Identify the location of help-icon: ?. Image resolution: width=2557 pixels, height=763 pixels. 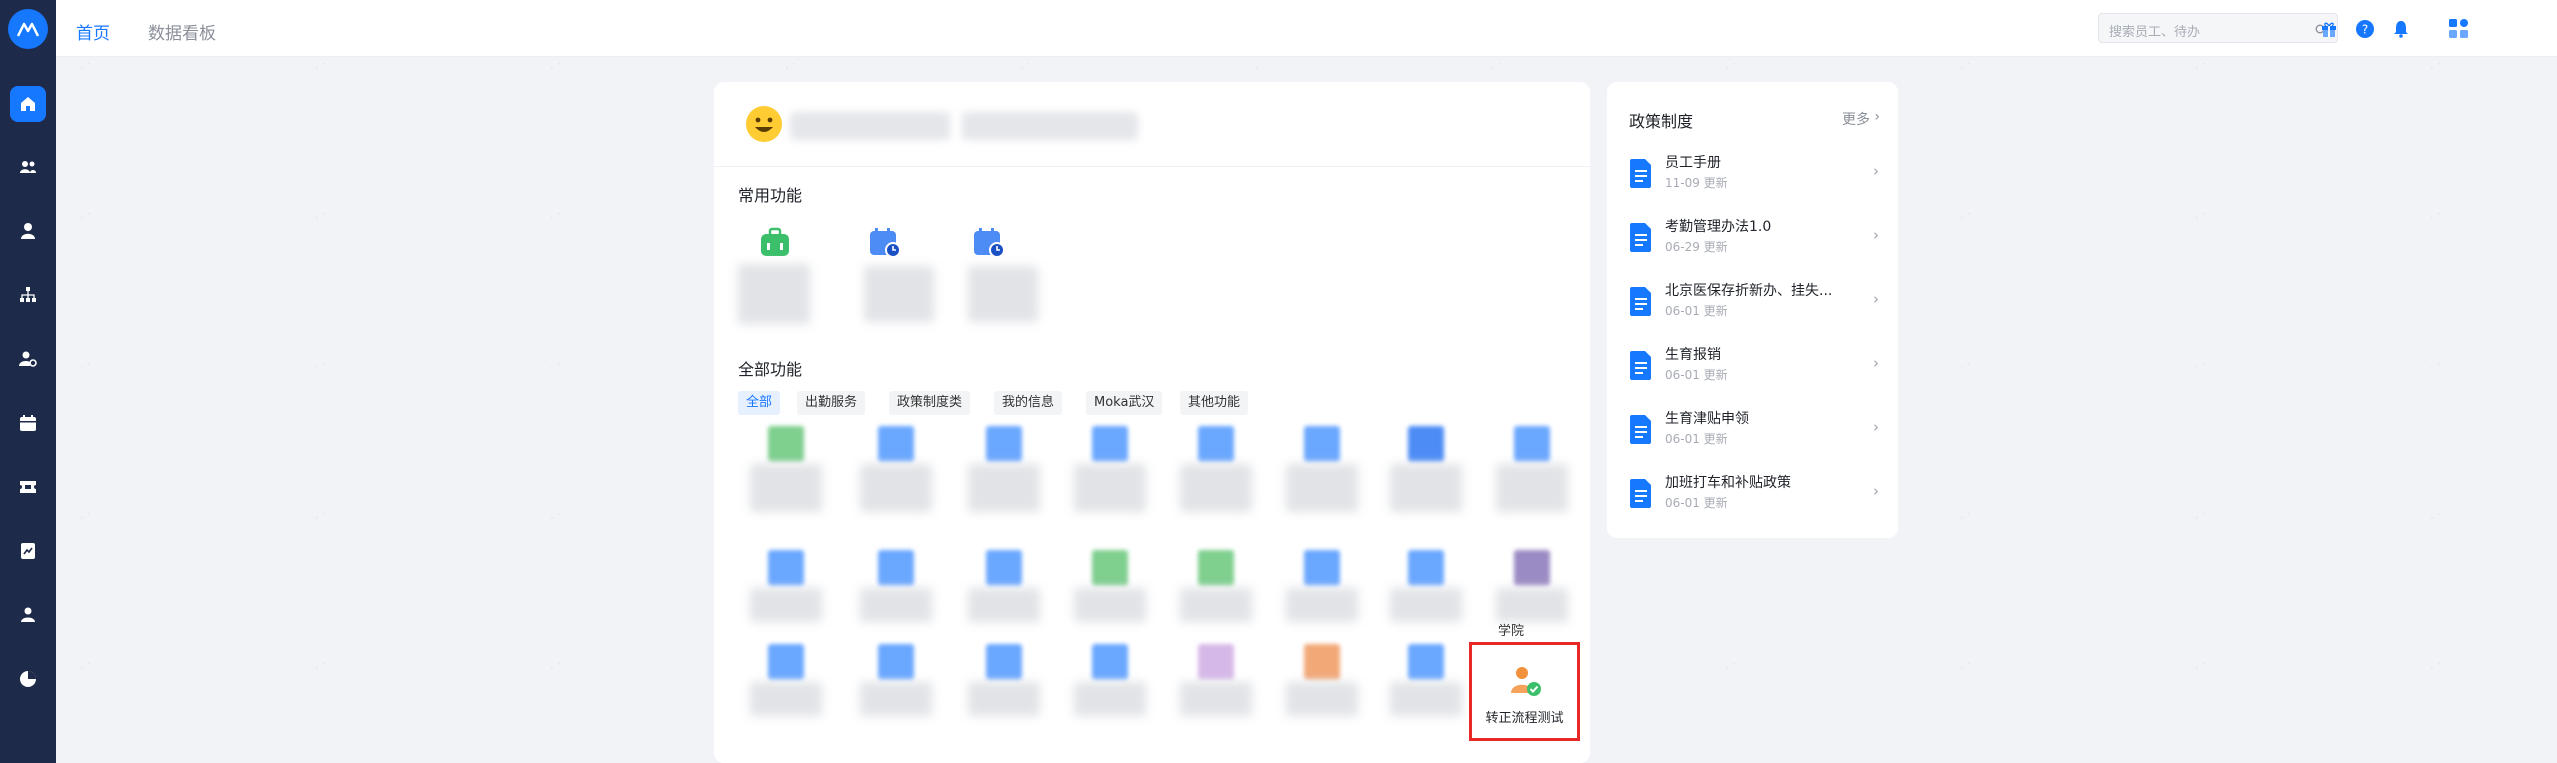
(2365, 29).